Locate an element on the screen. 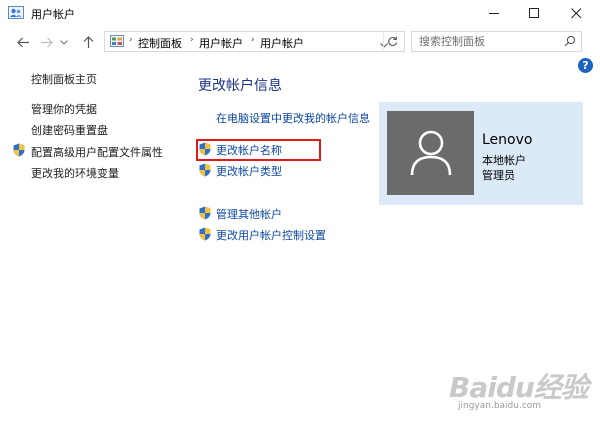 The height and width of the screenshot is (421, 600). title-bar: 用户帐户 is located at coordinates (300, 13).